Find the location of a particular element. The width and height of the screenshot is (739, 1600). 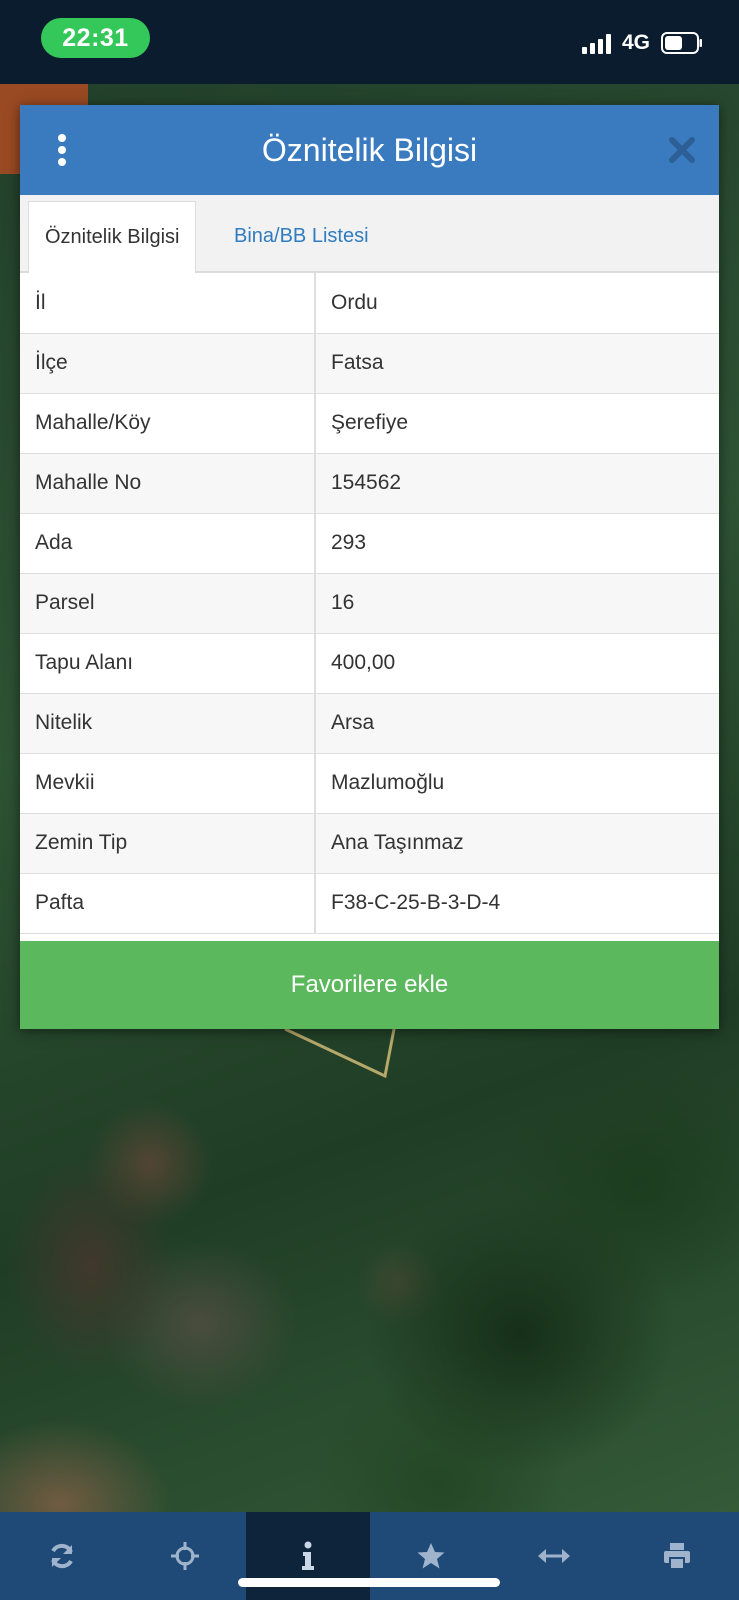

attribute-value: Fatsa is located at coordinates (517, 363).